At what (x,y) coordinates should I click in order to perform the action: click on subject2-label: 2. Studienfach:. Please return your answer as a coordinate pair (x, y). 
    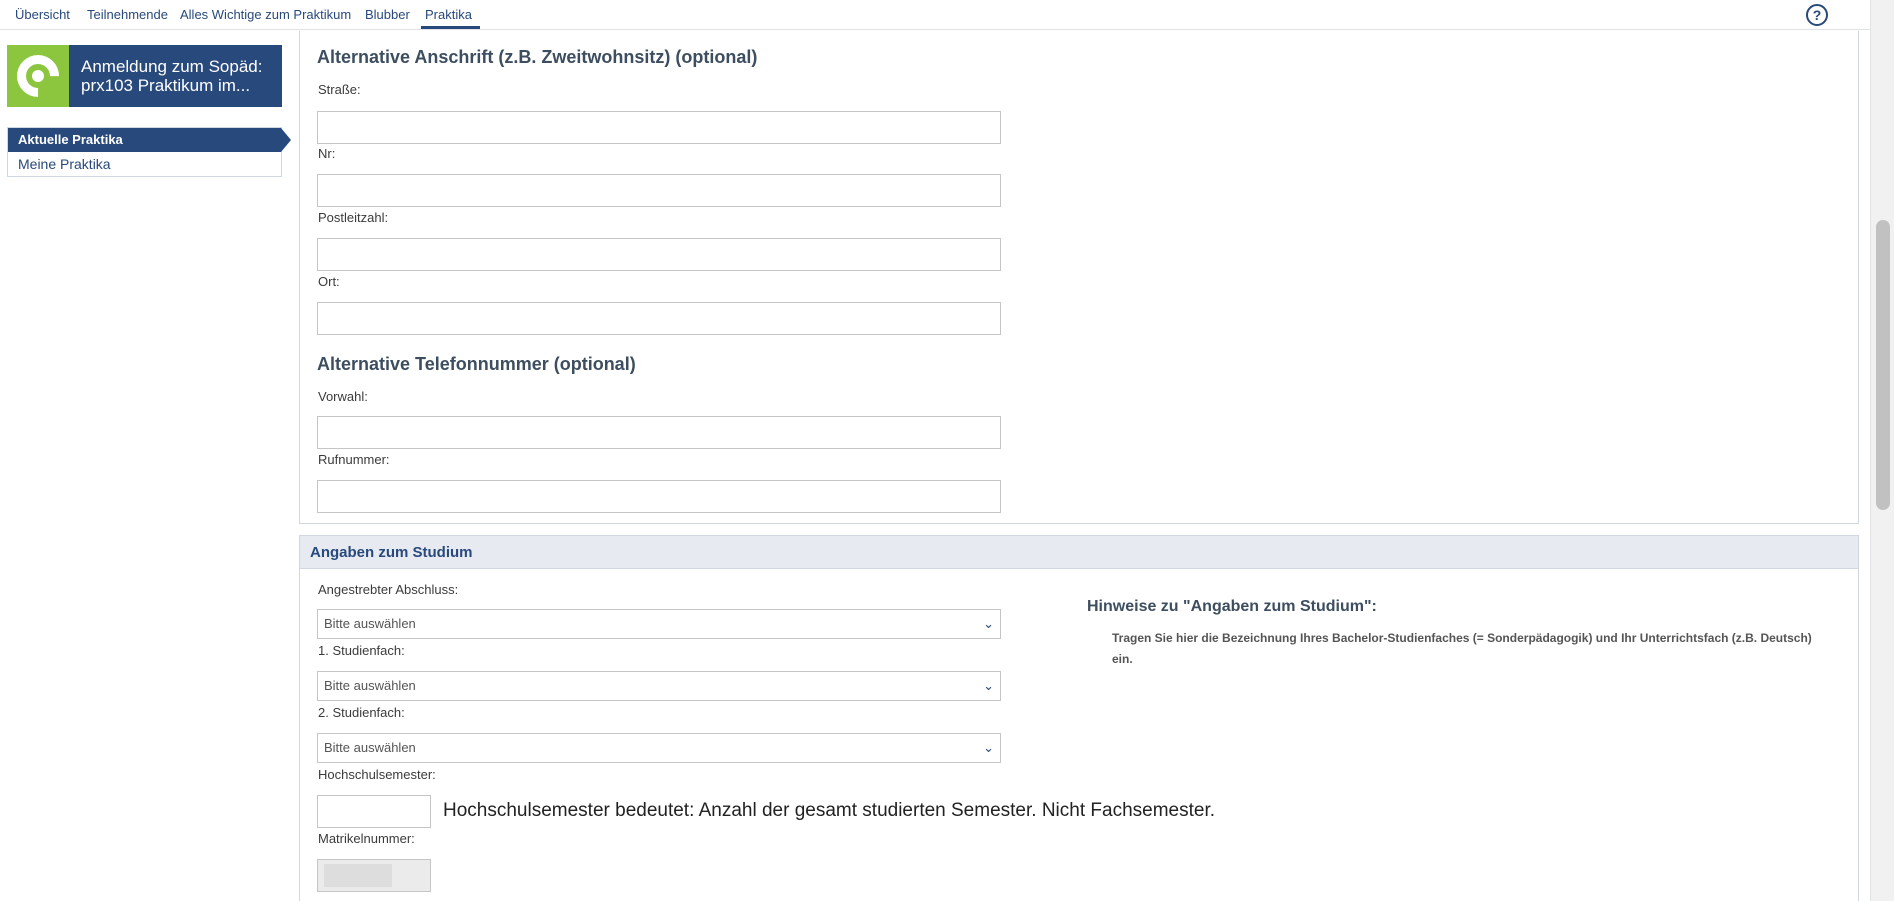
    Looking at the image, I should click on (361, 712).